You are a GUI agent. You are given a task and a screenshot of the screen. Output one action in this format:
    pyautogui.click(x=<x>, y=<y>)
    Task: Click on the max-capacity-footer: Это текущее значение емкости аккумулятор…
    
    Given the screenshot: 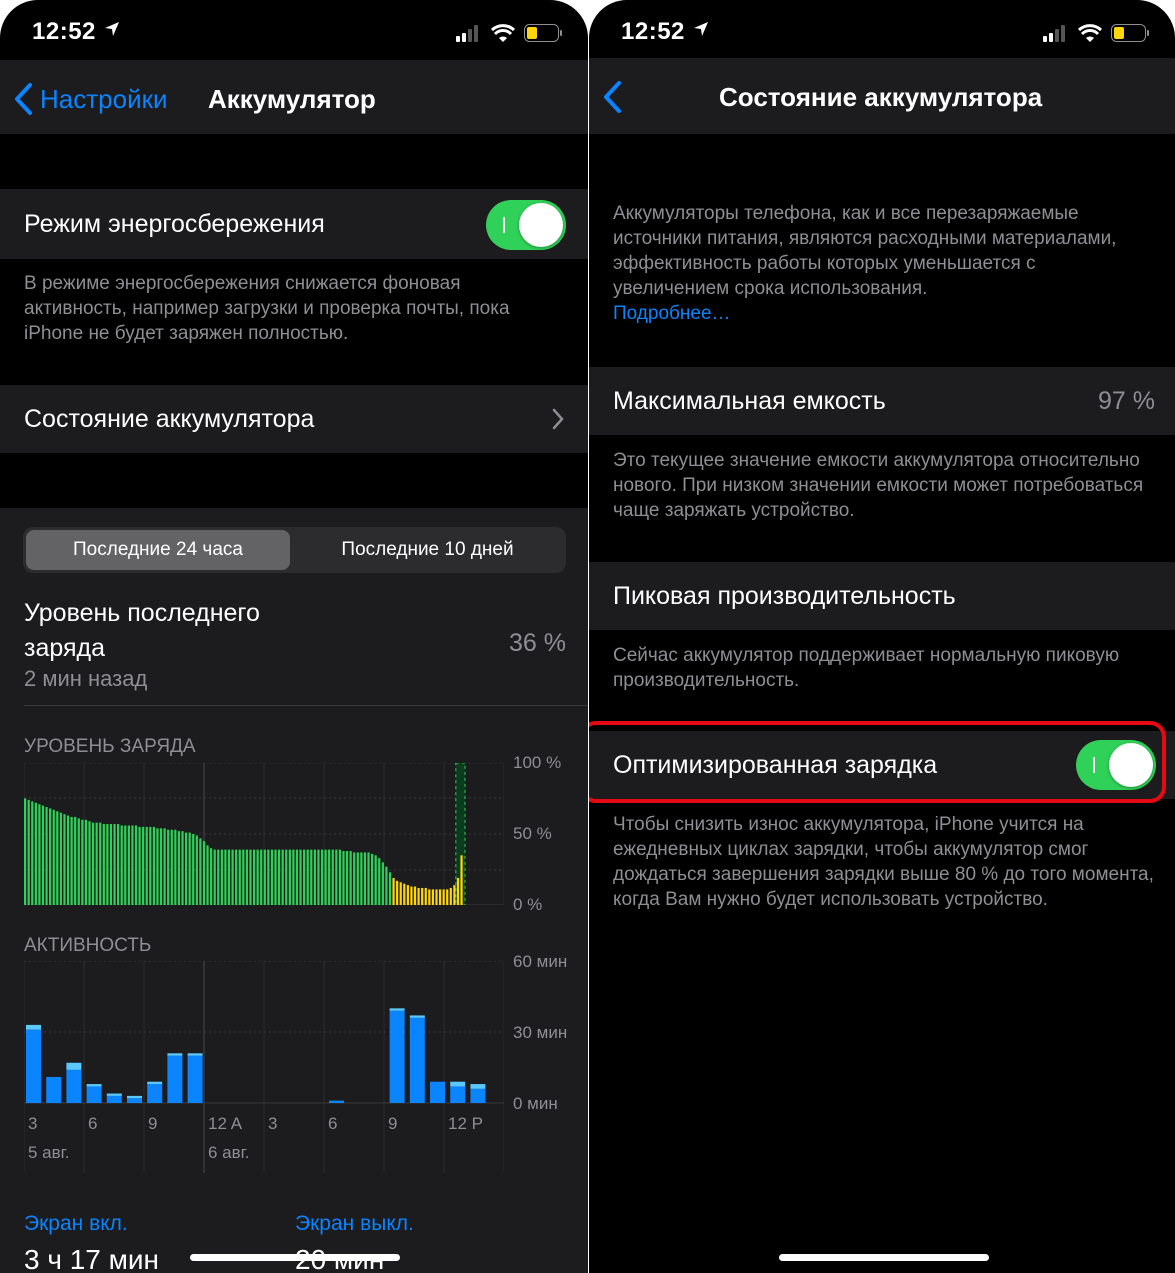 What is the action you would take?
    pyautogui.click(x=878, y=485)
    